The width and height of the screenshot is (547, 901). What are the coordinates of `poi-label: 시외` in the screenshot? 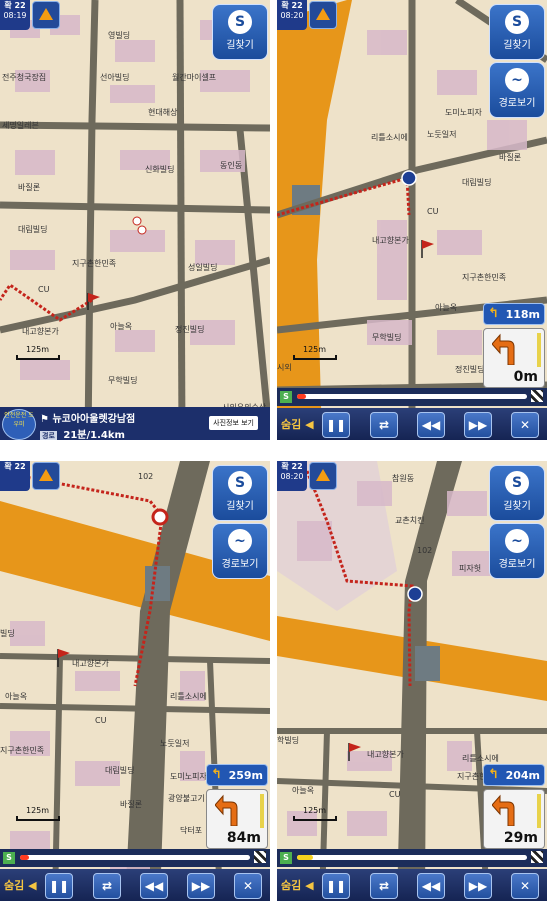 It's located at (284, 367).